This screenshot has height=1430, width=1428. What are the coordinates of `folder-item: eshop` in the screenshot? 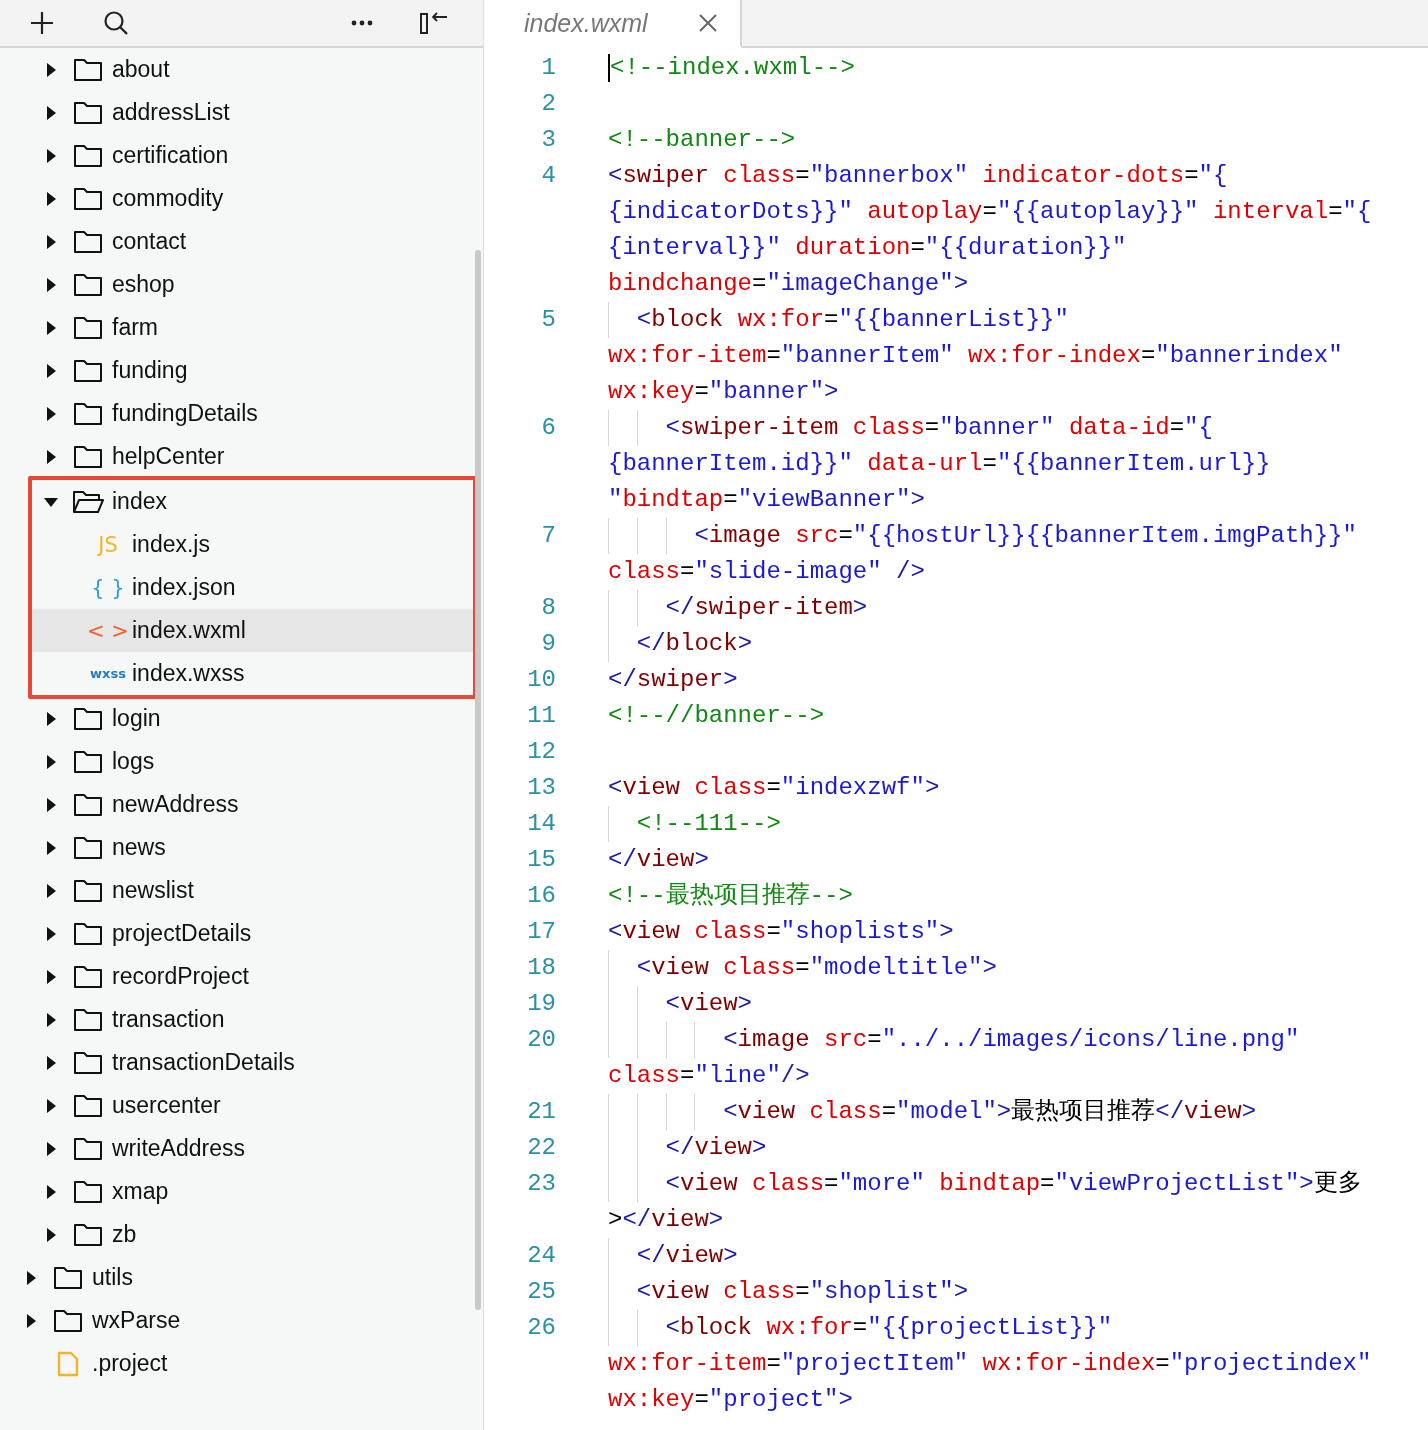 It's located at (241, 284).